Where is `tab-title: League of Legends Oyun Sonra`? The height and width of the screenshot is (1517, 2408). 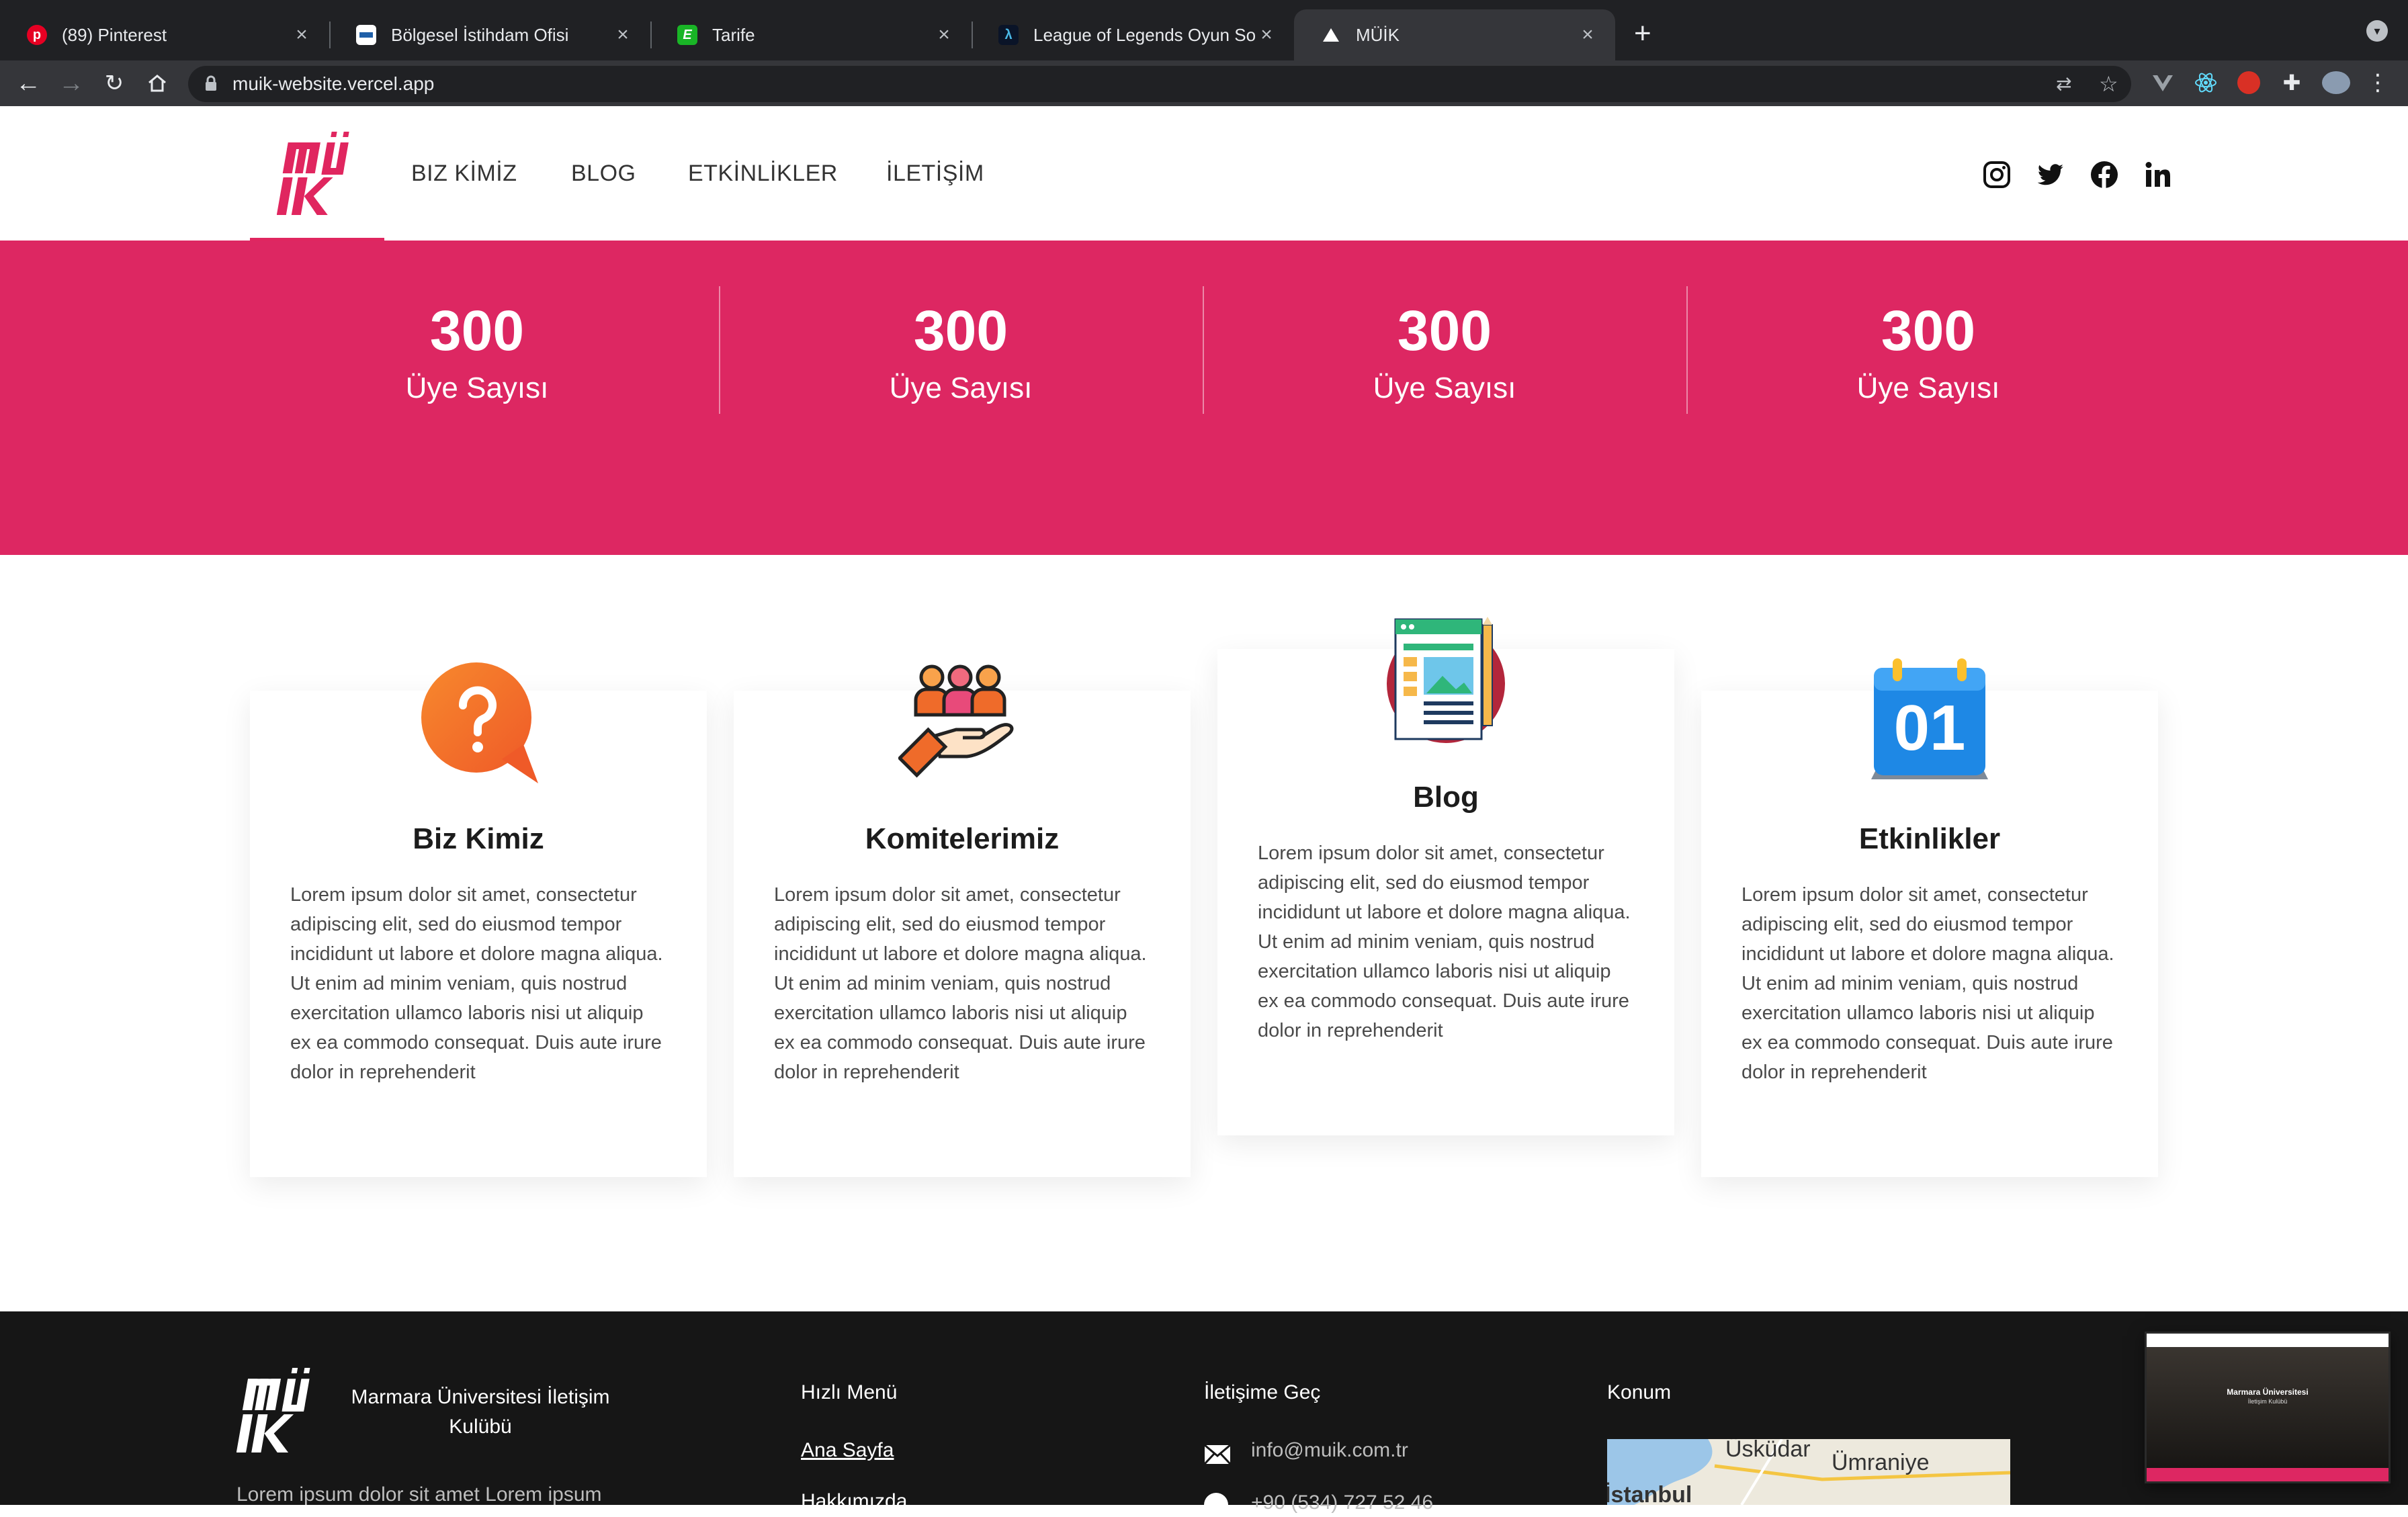
tab-title: League of Legends Oyun Sonra is located at coordinates (1144, 34).